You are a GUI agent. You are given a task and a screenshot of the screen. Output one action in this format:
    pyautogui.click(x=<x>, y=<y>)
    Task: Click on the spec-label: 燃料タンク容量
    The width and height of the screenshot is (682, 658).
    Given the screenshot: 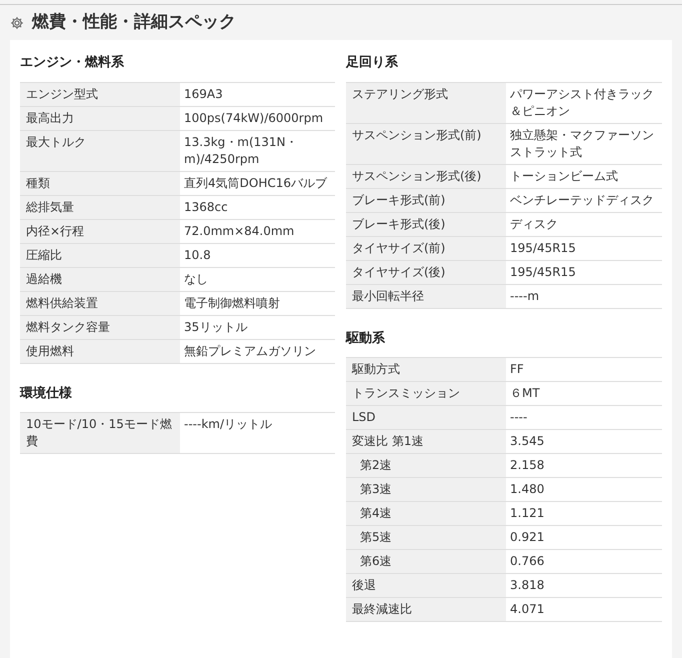 What is the action you would take?
    pyautogui.click(x=100, y=327)
    